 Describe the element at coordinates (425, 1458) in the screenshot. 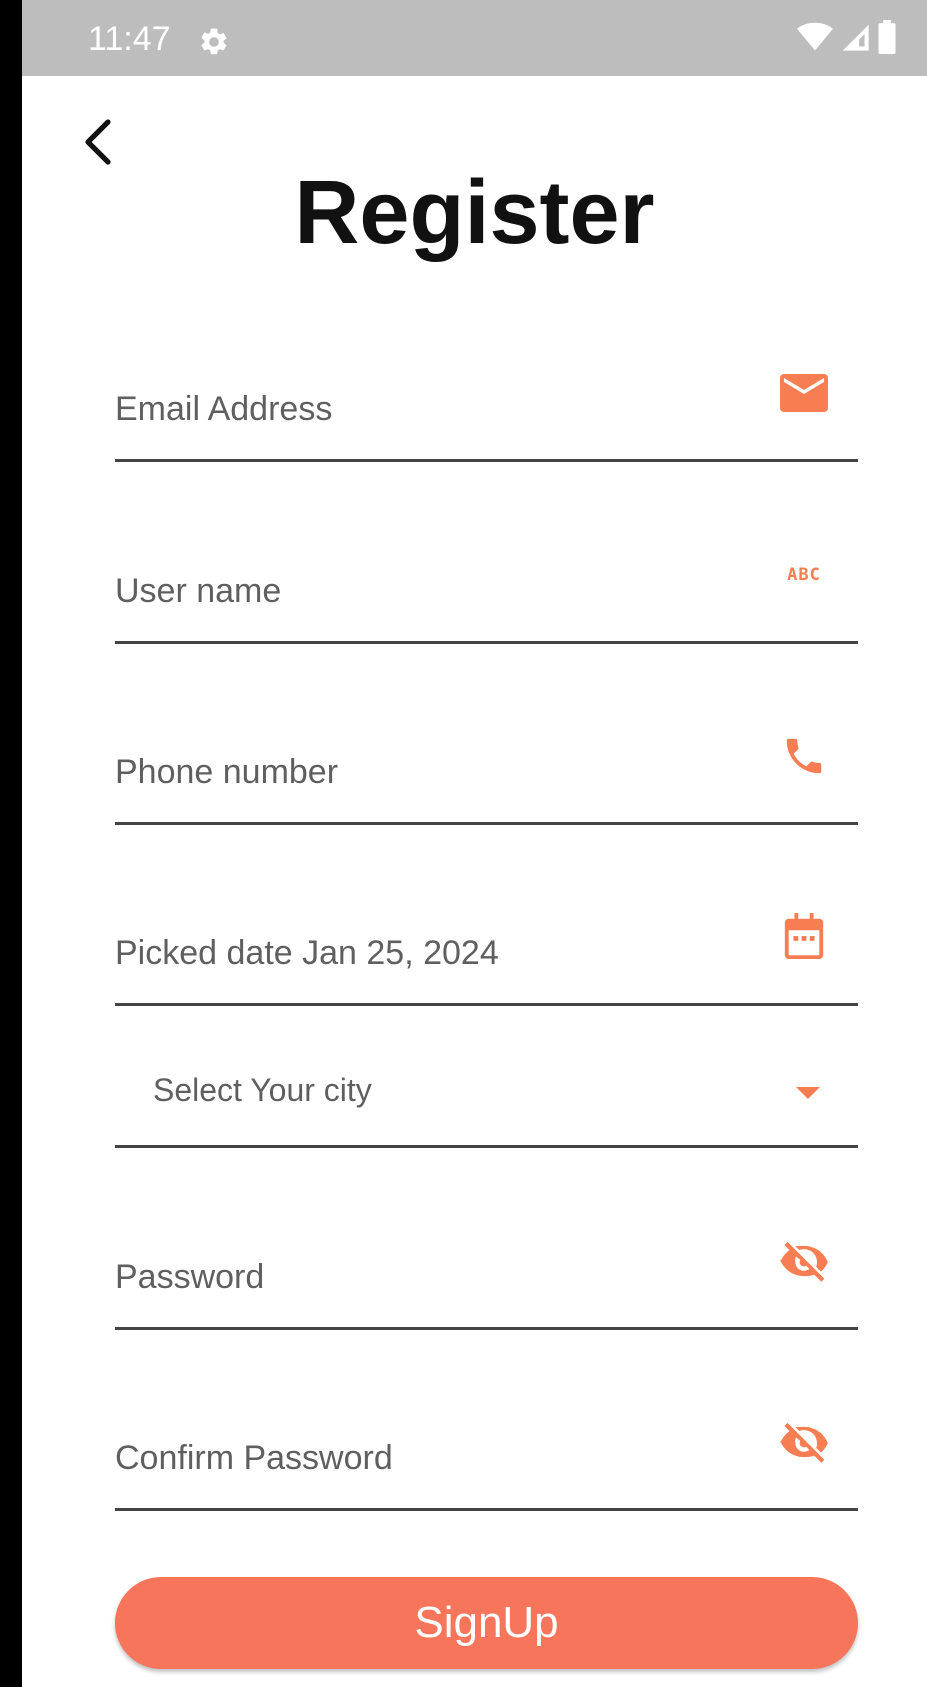

I see `confirm-password-input` at that location.